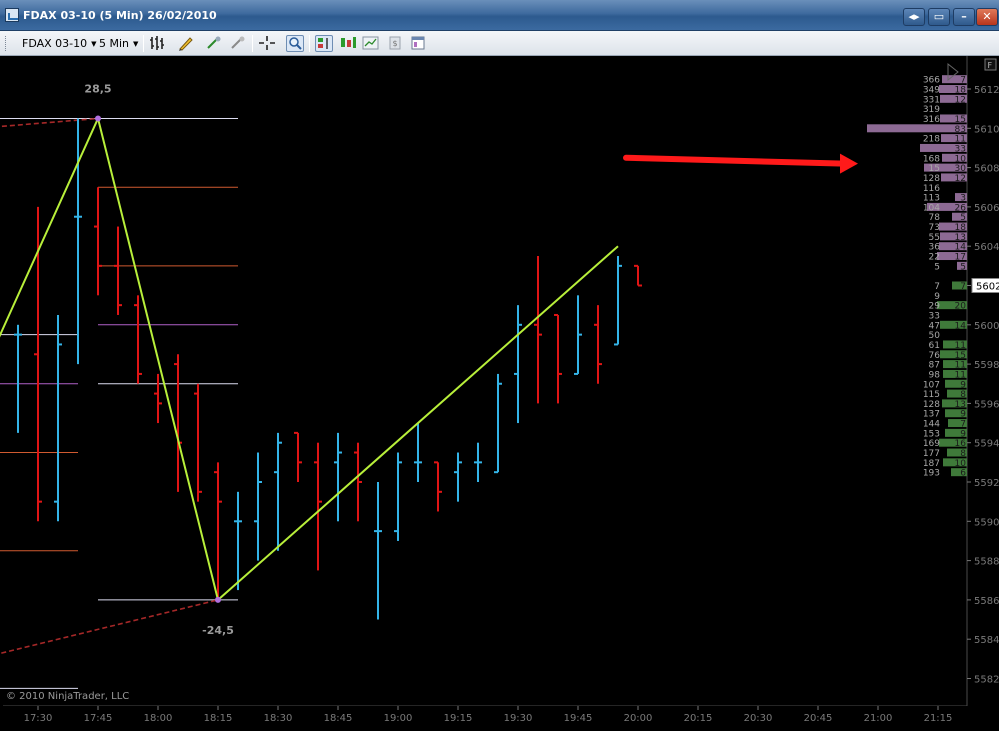 The image size is (999, 731). I want to click on volume-delta-label: 26, so click(961, 208).